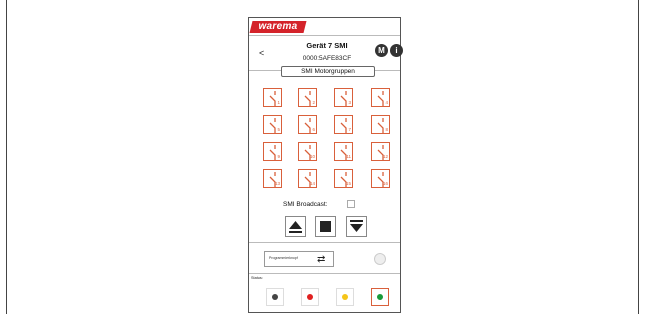 Image resolution: width=647 pixels, height=314 pixels. I want to click on stop-icon, so click(325, 226).